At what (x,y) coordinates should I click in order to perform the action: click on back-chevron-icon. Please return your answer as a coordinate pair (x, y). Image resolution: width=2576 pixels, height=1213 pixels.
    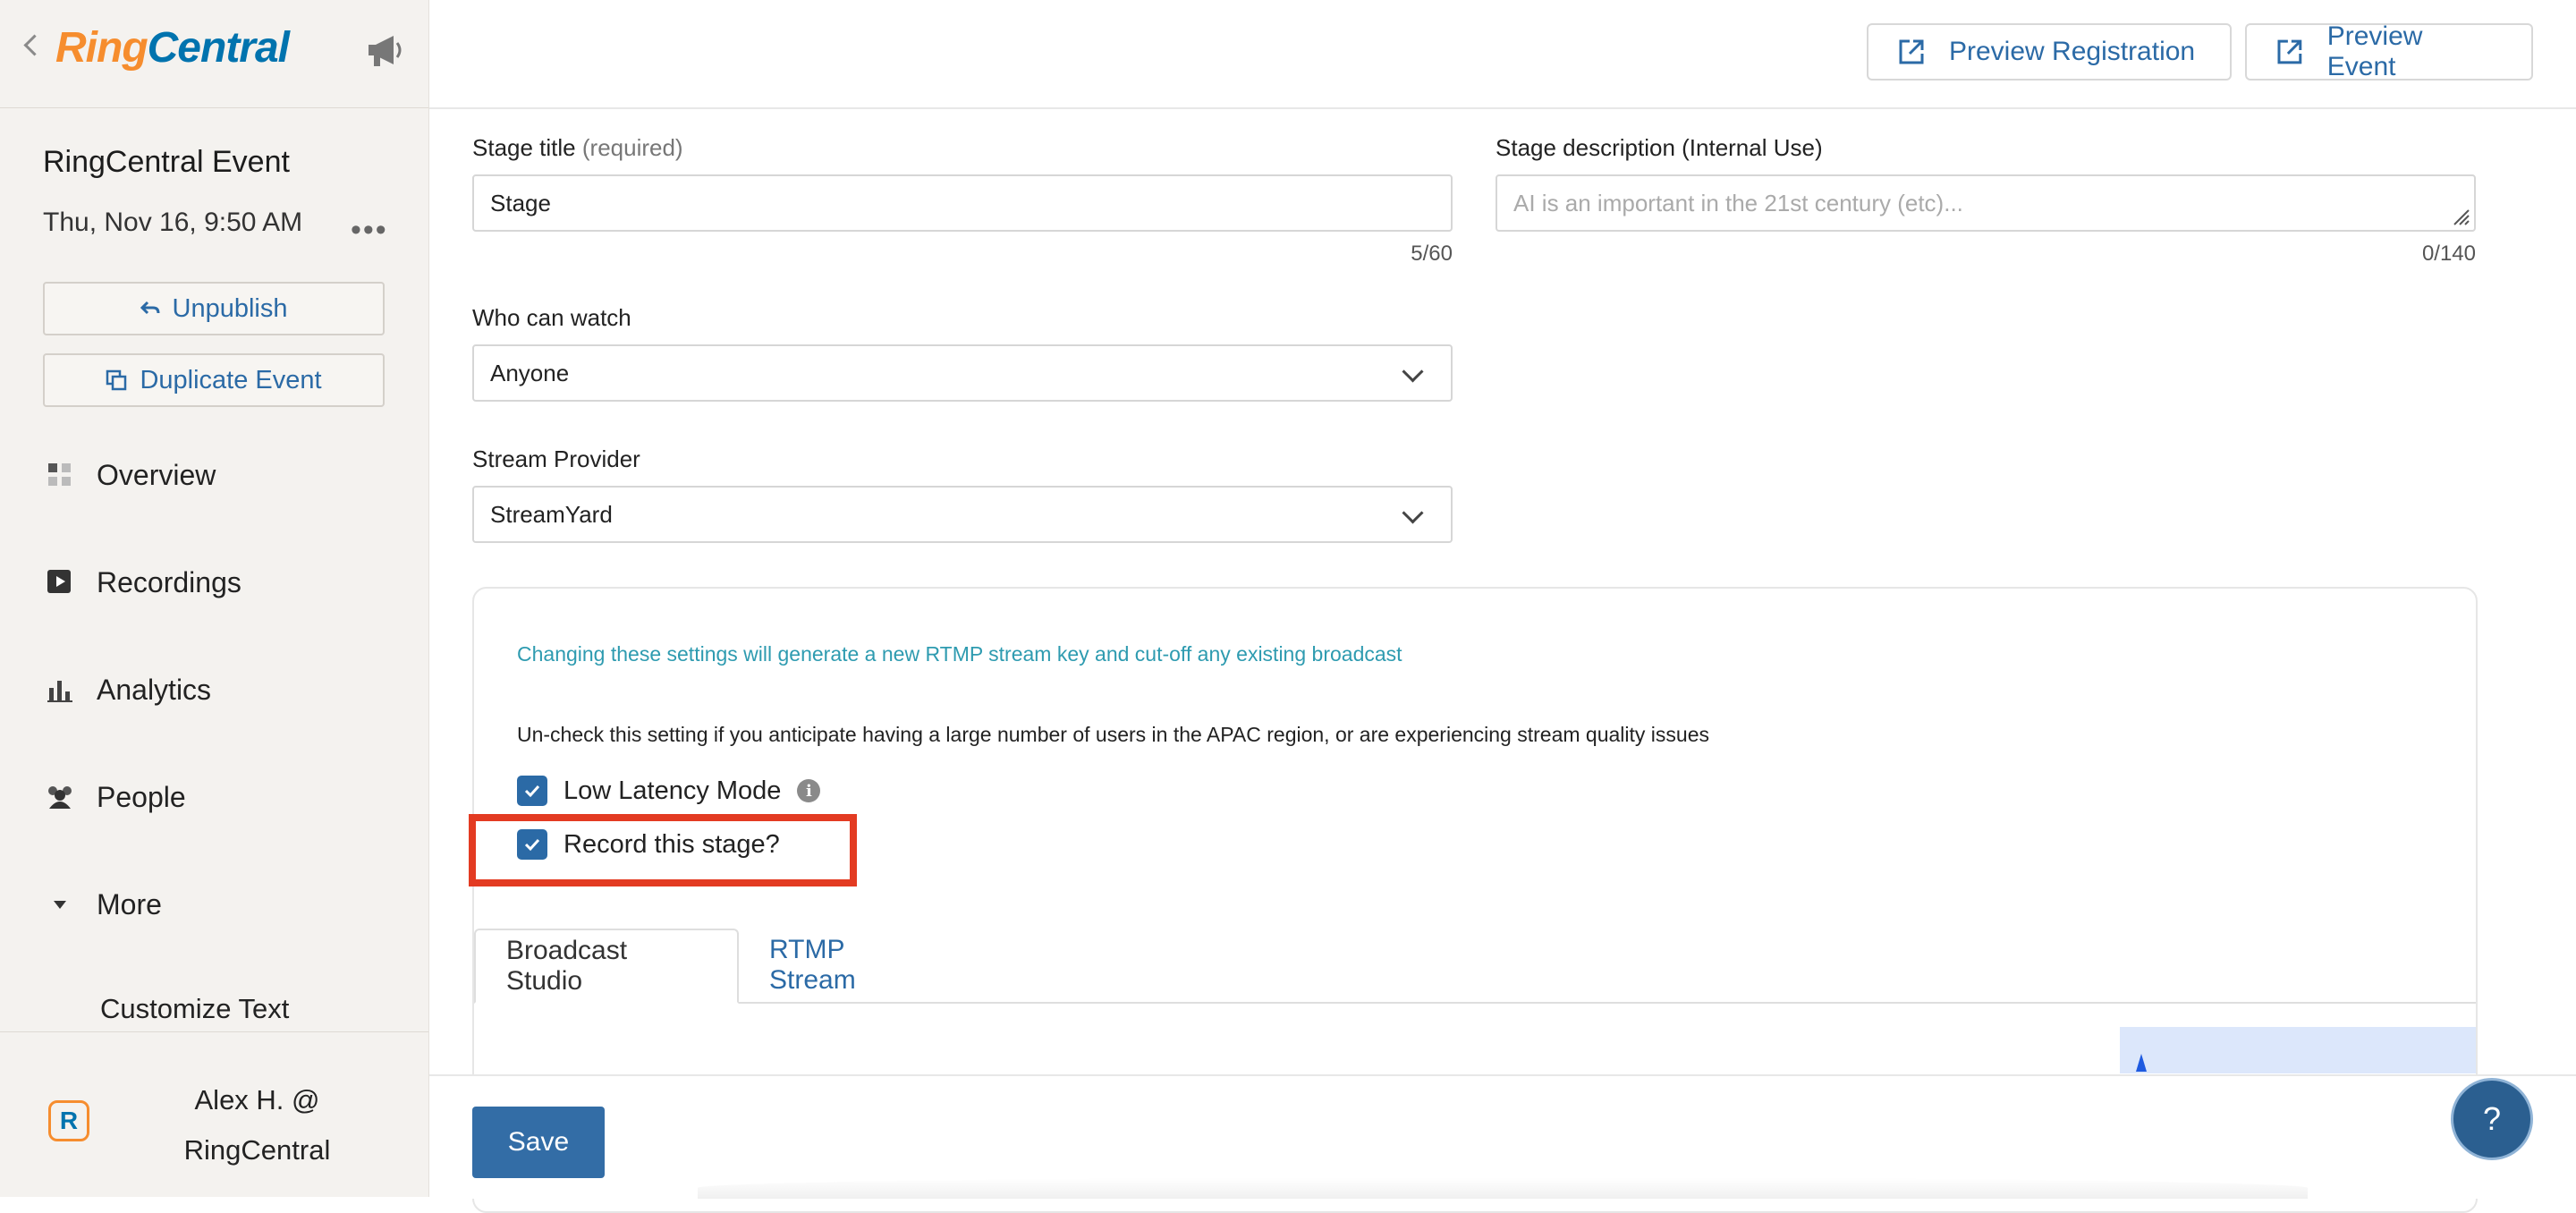
    Looking at the image, I should click on (34, 45).